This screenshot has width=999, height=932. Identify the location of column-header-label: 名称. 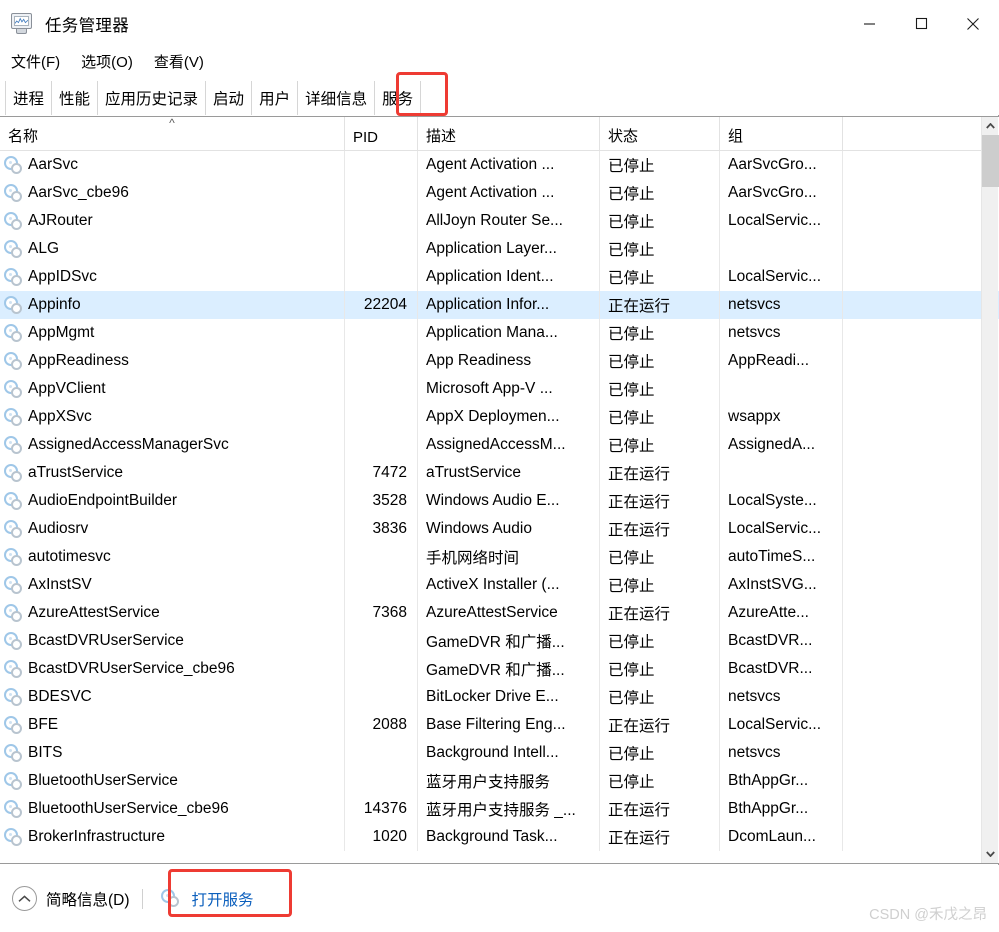
(23, 136).